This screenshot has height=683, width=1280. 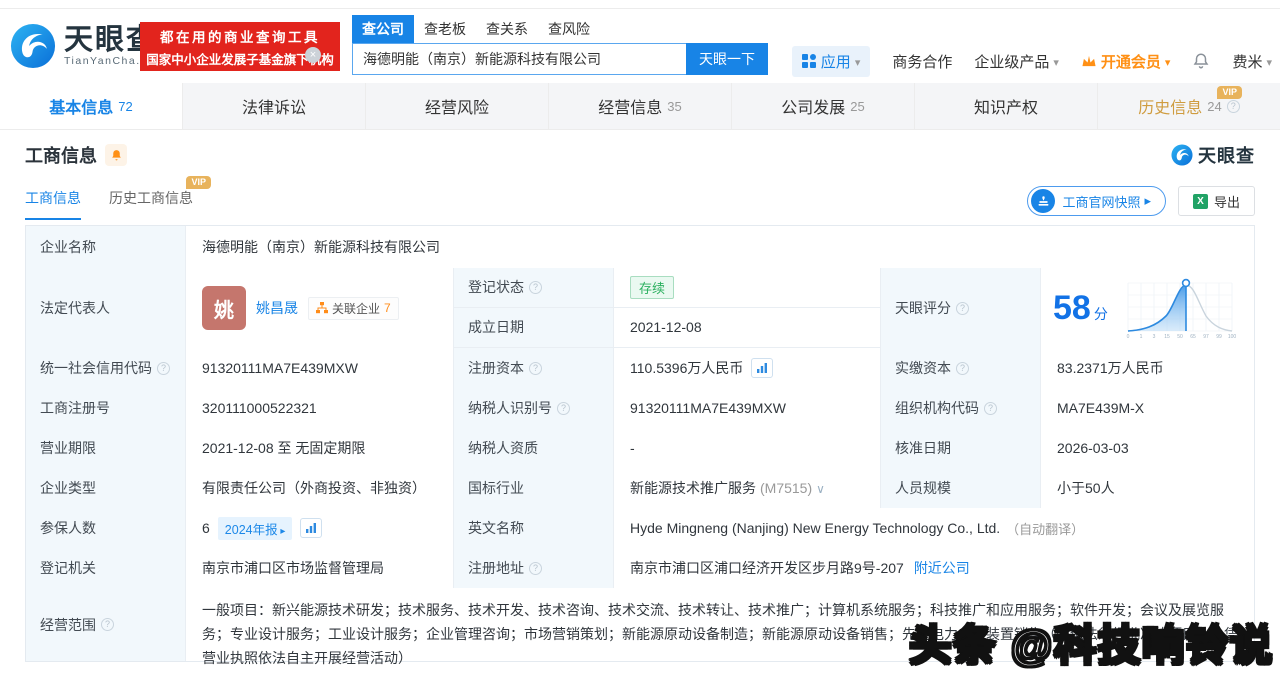 What do you see at coordinates (961, 448) in the screenshot?
I see `approval-date-label: 核准日期` at bounding box center [961, 448].